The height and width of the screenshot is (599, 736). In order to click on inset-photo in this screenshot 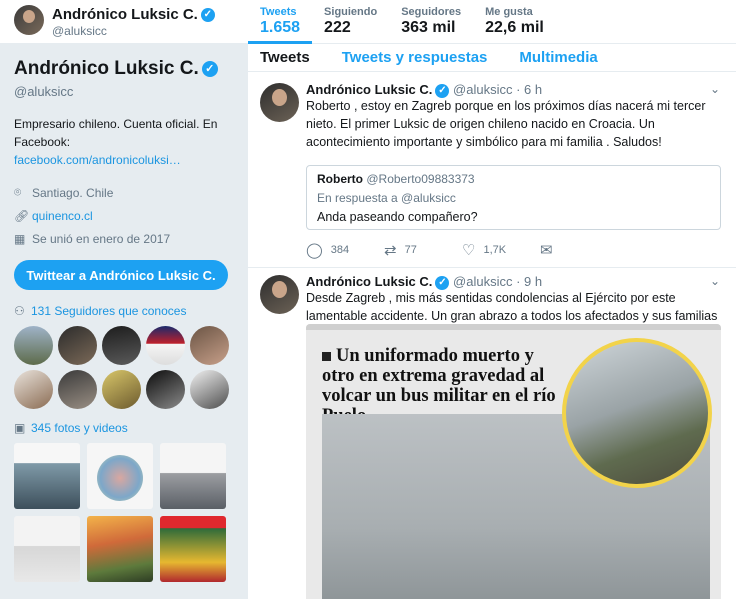, I will do `click(637, 413)`.